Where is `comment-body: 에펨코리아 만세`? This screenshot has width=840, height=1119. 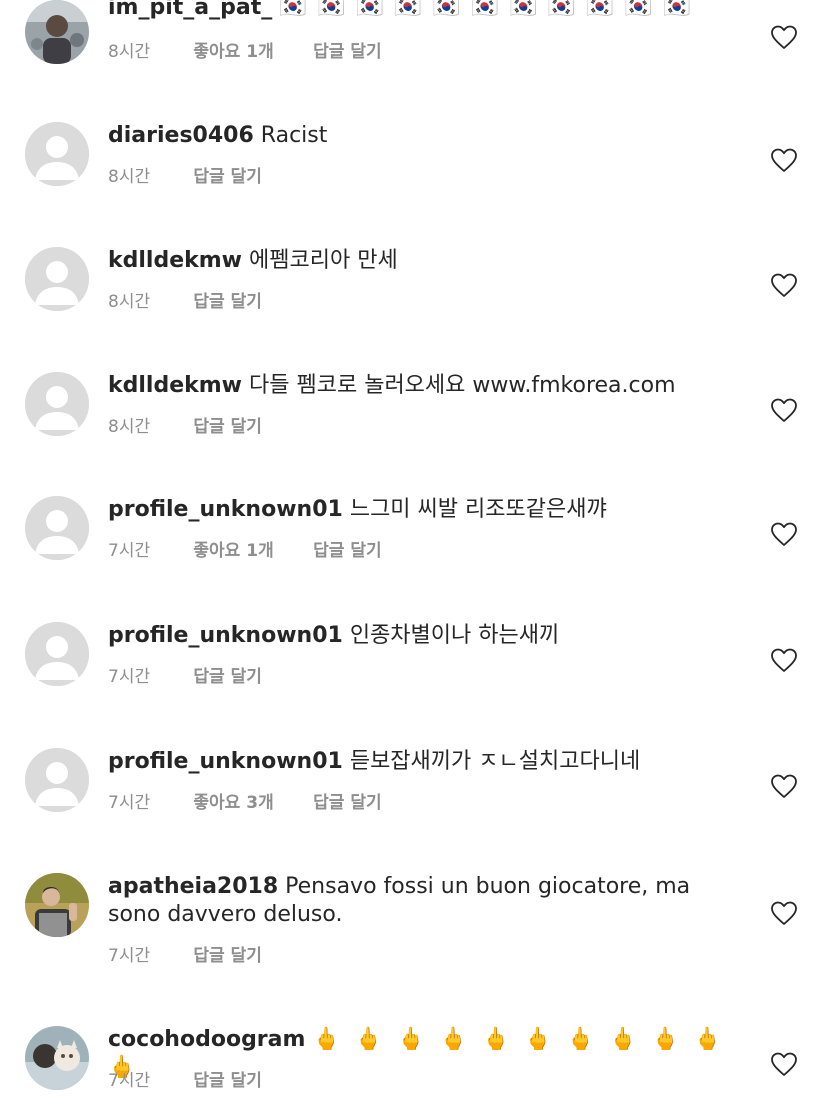 comment-body: 에펨코리아 만세 is located at coordinates (323, 260).